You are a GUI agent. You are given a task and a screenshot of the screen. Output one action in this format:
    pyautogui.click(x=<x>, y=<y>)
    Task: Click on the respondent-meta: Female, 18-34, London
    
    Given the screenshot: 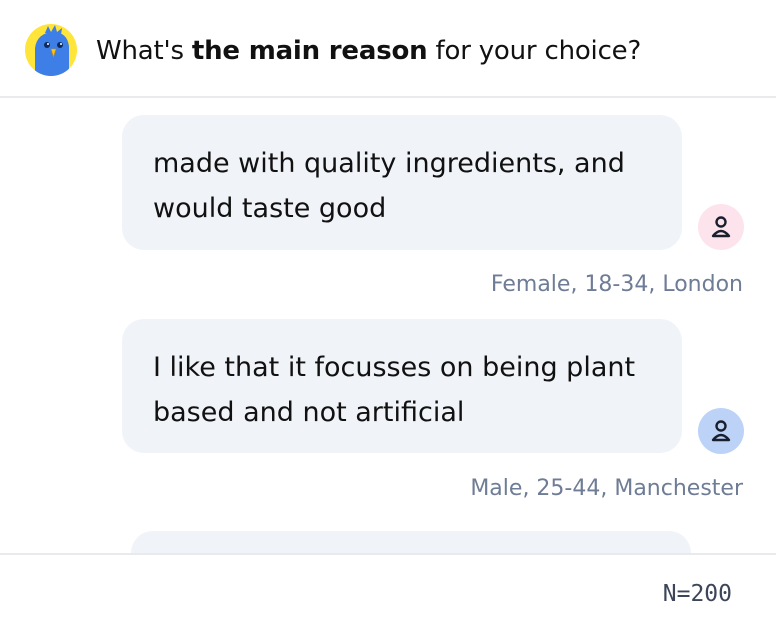 What is the action you would take?
    pyautogui.click(x=616, y=284)
    